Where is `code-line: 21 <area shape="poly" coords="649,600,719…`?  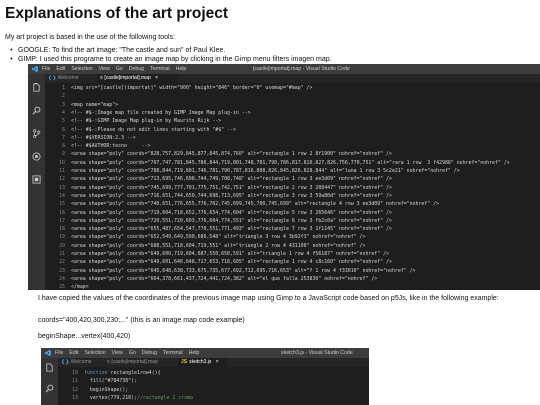
code-line: 21 <area shape="poly" coords="649,600,719… is located at coordinates (292, 254).